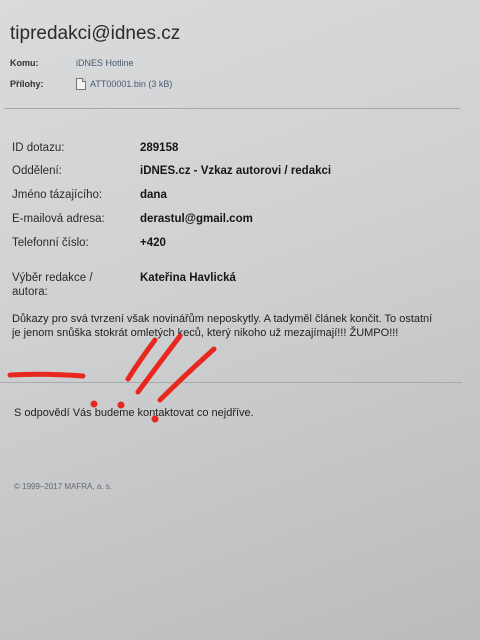 The image size is (480, 640). I want to click on form-row-email: E-mailová adresa: derastul@gmail.com, so click(132, 219).